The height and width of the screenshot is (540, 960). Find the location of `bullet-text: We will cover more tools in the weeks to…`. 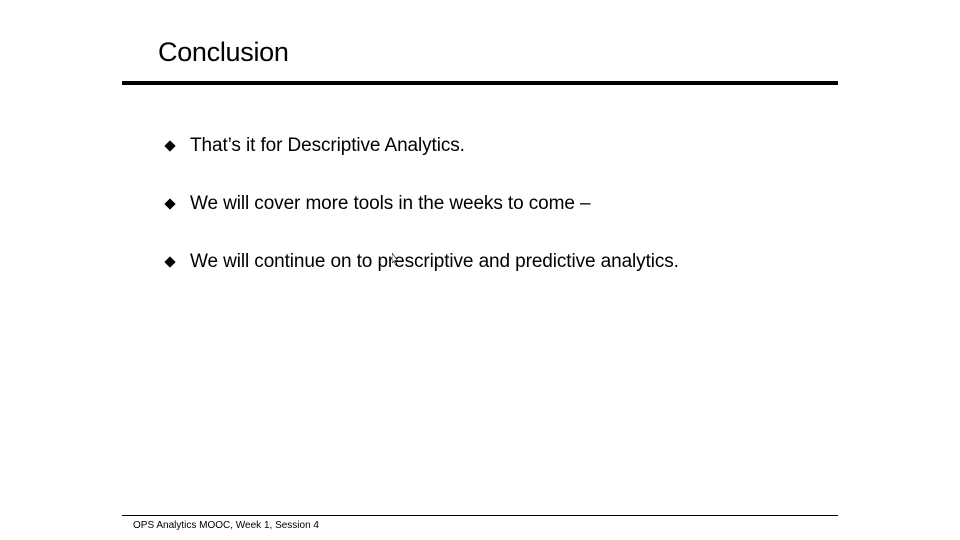

bullet-text: We will cover more tools in the weeks to… is located at coordinates (390, 203).